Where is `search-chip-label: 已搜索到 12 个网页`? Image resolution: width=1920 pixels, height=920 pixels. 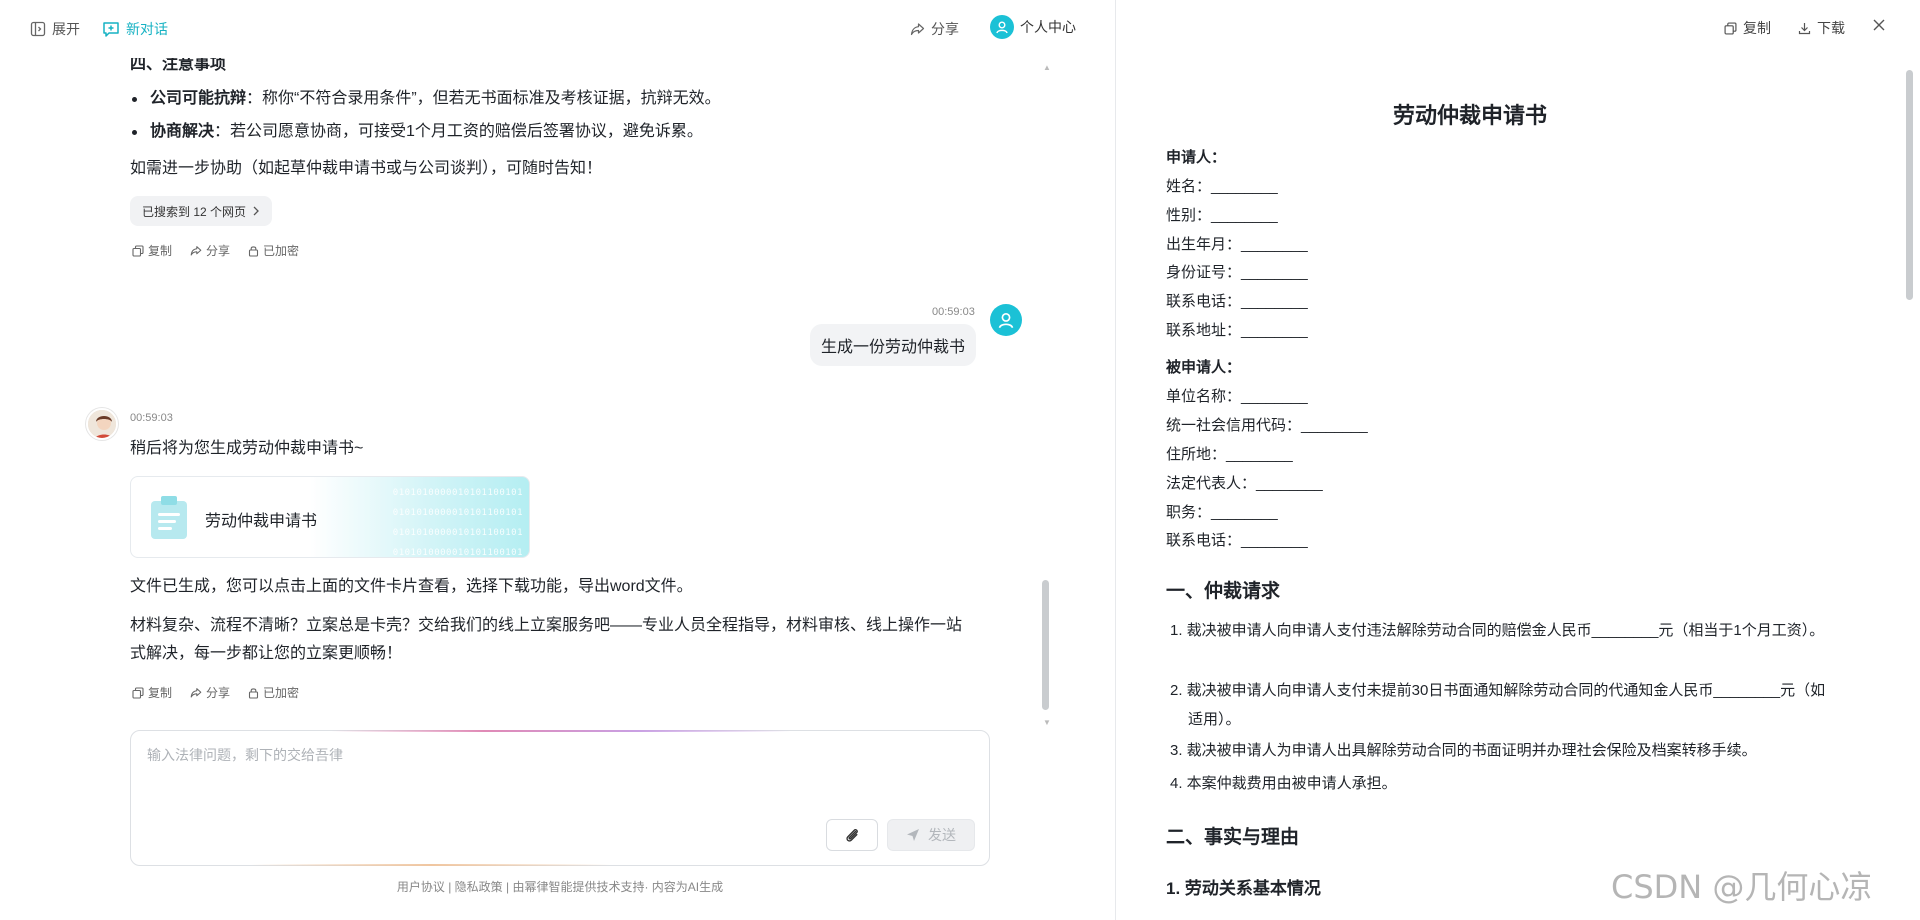
search-chip-label: 已搜索到 12 个网页 is located at coordinates (194, 211).